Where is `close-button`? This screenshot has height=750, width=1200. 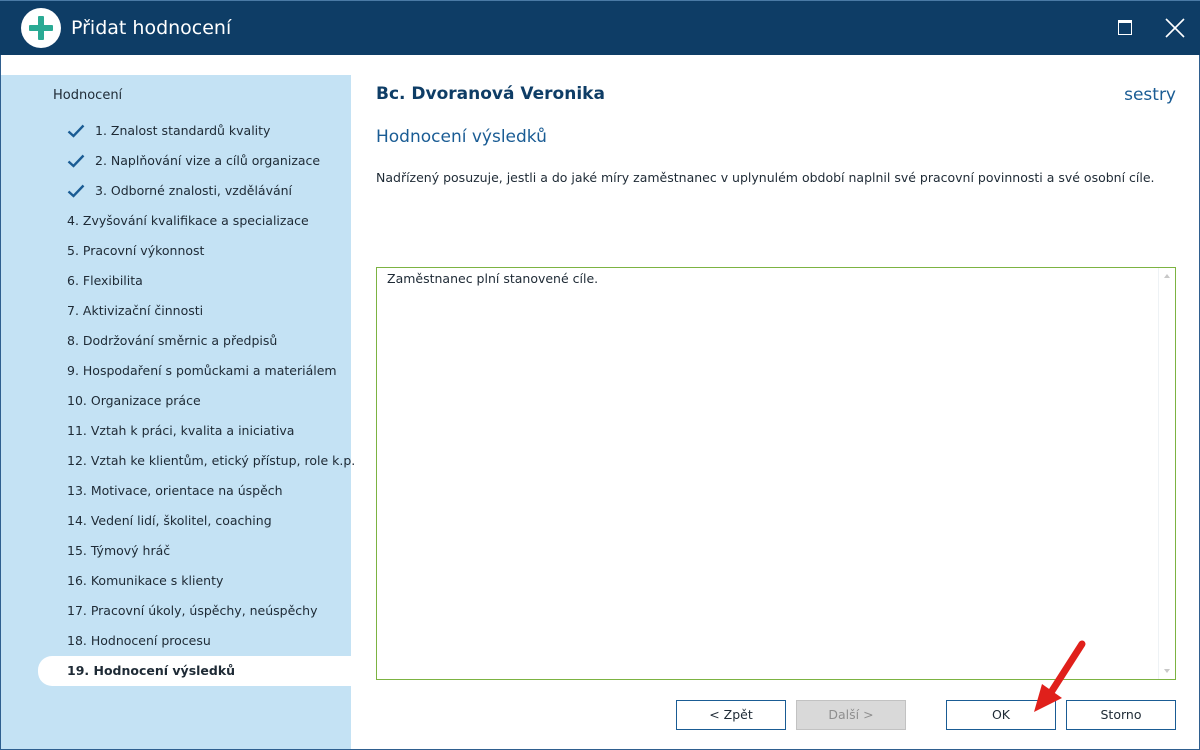
close-button is located at coordinates (1175, 28).